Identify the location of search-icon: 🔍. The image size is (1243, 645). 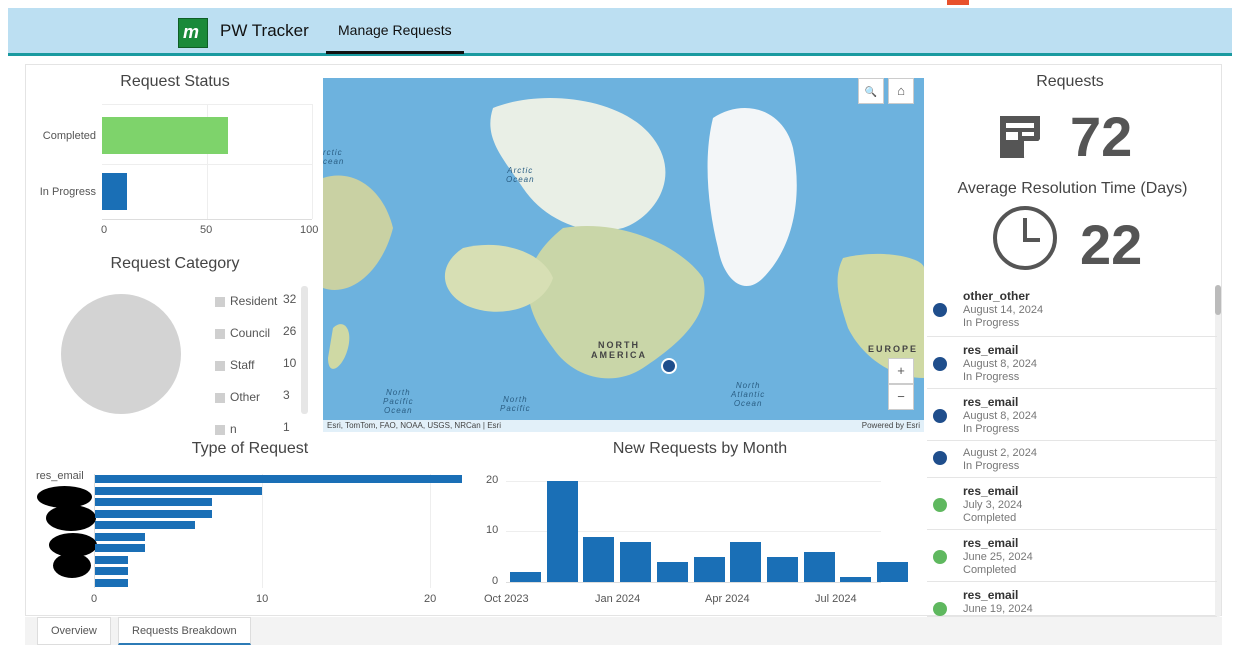
(871, 92).